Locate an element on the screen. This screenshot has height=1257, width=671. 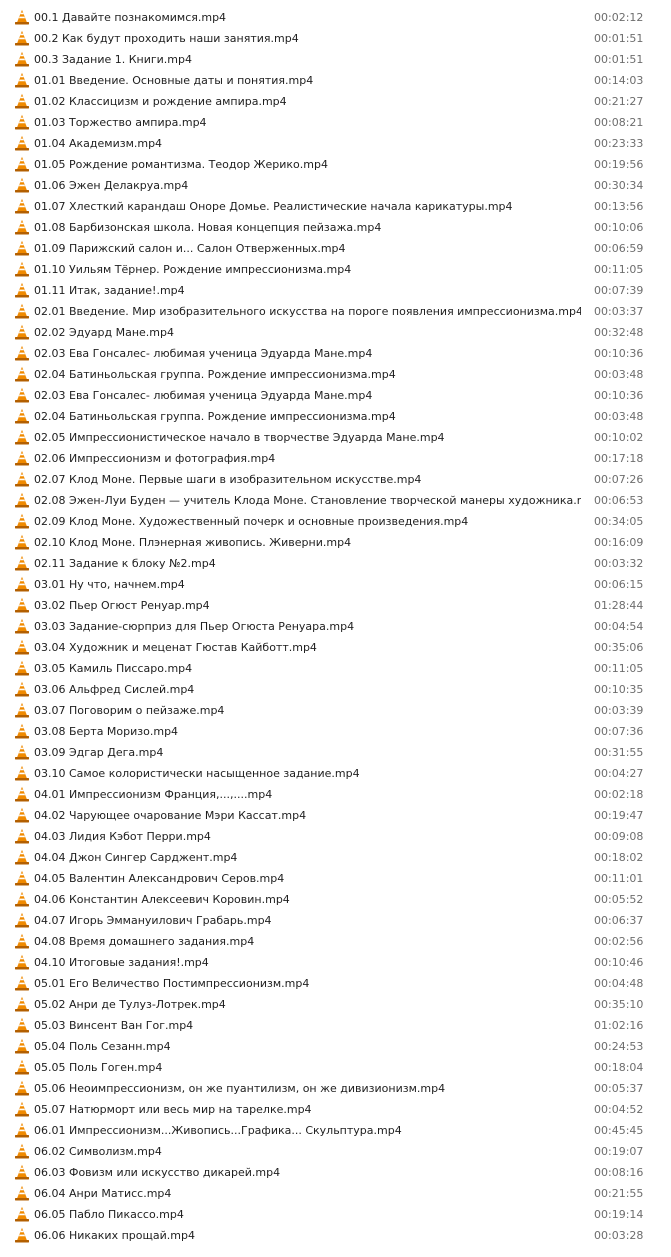
file-duration: 00:19:14 is located at coordinates (619, 1214).